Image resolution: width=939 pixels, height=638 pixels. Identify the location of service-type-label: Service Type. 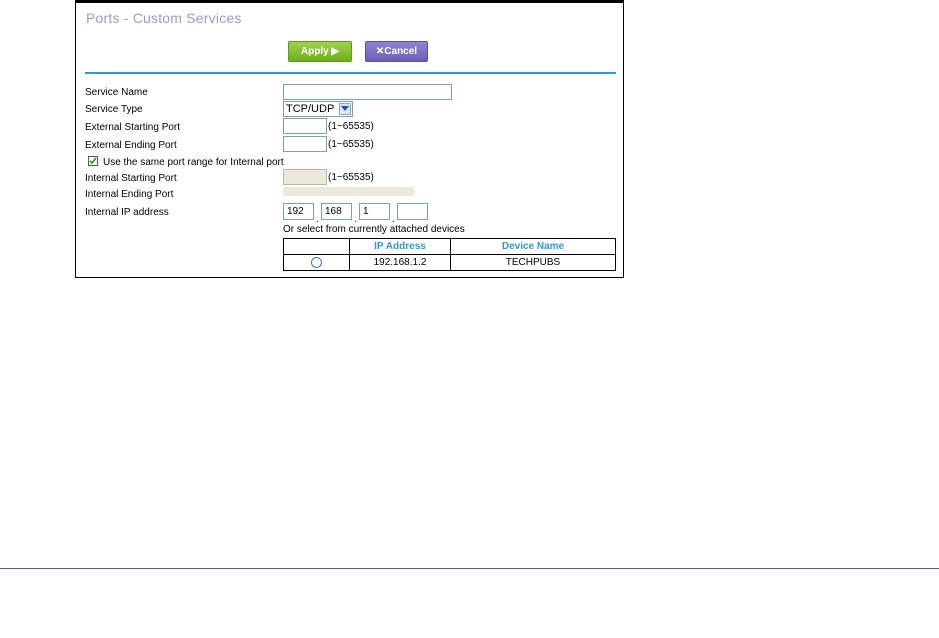
(114, 109).